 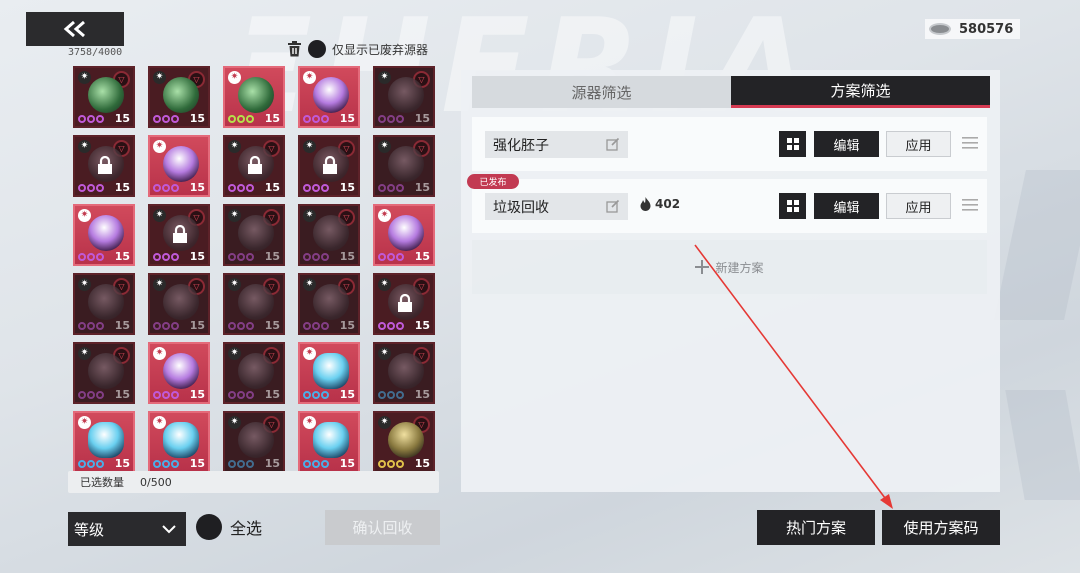 What do you see at coordinates (556, 144) in the screenshot?
I see `scheme-name-field: 强化胚子` at bounding box center [556, 144].